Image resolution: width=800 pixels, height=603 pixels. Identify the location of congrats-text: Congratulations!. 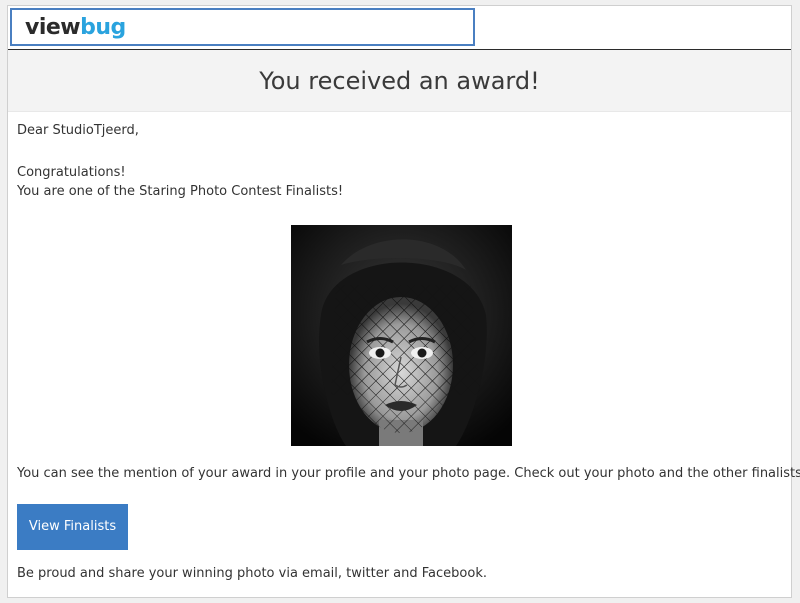
(71, 172).